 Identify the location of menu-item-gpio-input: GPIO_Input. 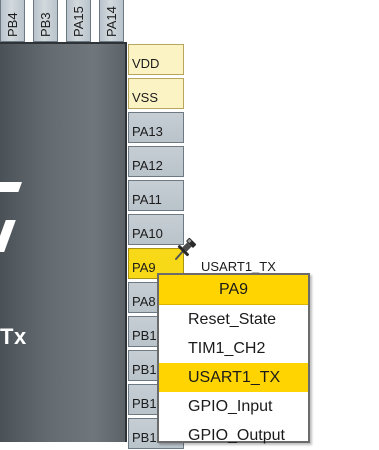
(233, 406).